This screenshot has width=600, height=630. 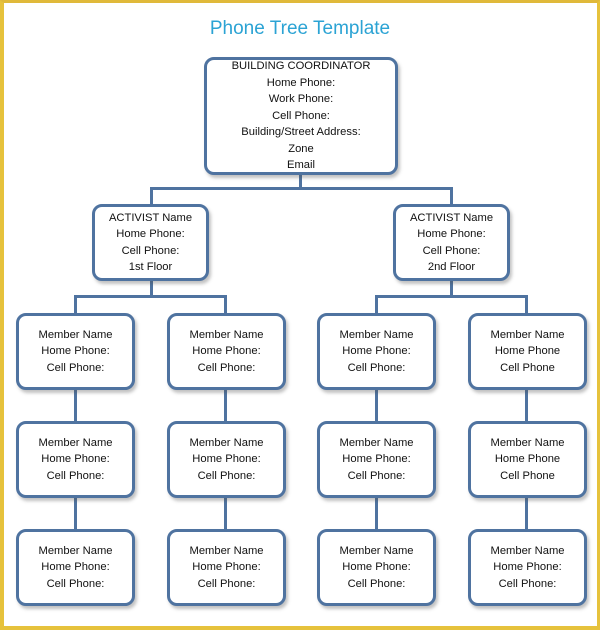 What do you see at coordinates (300, 28) in the screenshot?
I see `page-title: Phone Tree Template` at bounding box center [300, 28].